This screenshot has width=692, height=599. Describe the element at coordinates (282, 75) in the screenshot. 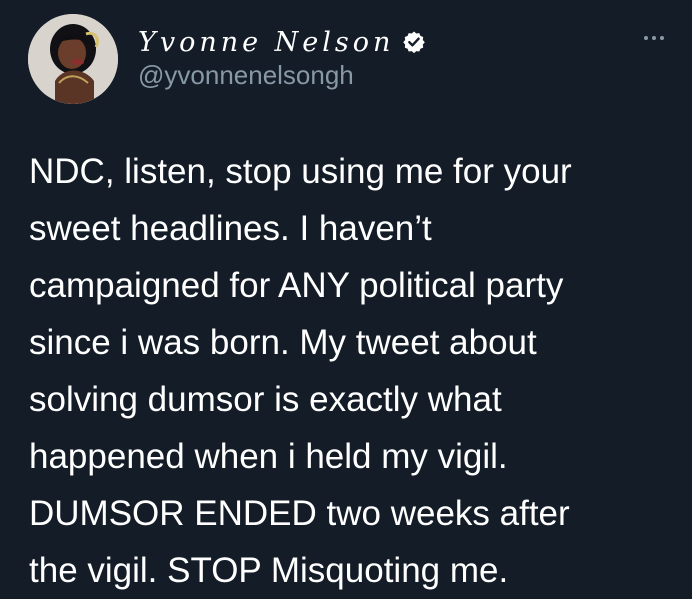

I see `username-handle: @yvonnenelsongh` at that location.